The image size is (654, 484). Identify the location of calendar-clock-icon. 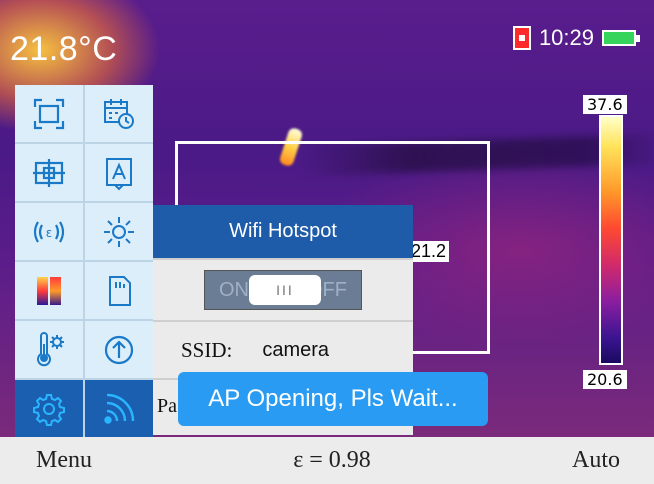
(119, 113).